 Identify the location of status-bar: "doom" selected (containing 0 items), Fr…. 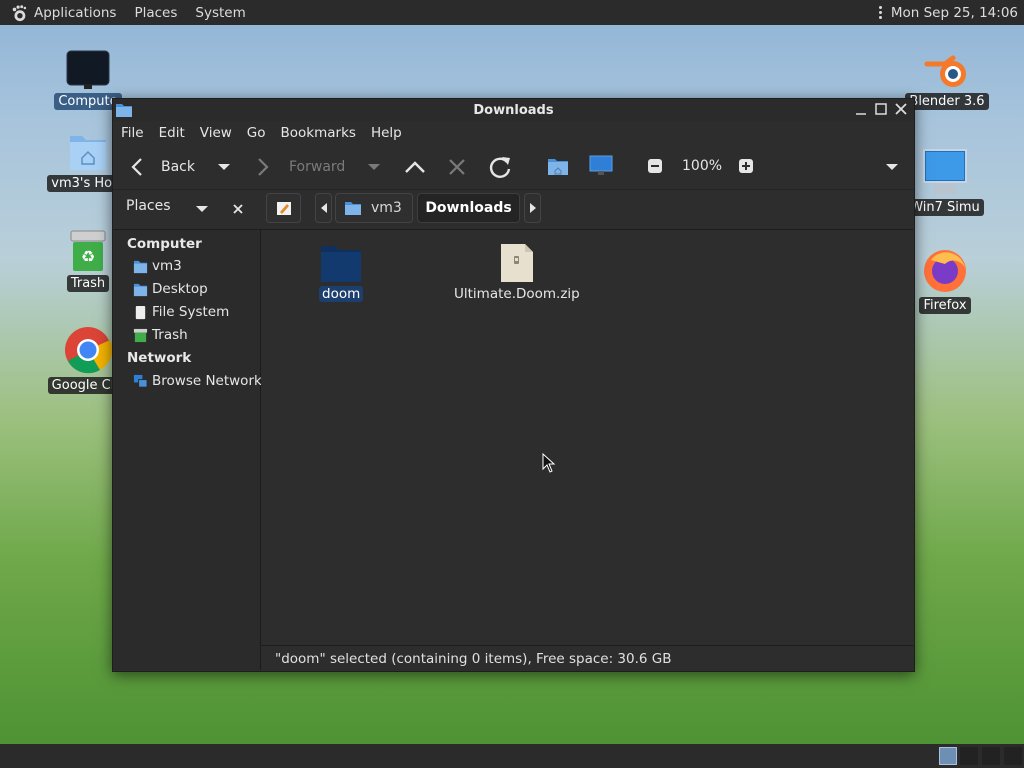
(587, 658).